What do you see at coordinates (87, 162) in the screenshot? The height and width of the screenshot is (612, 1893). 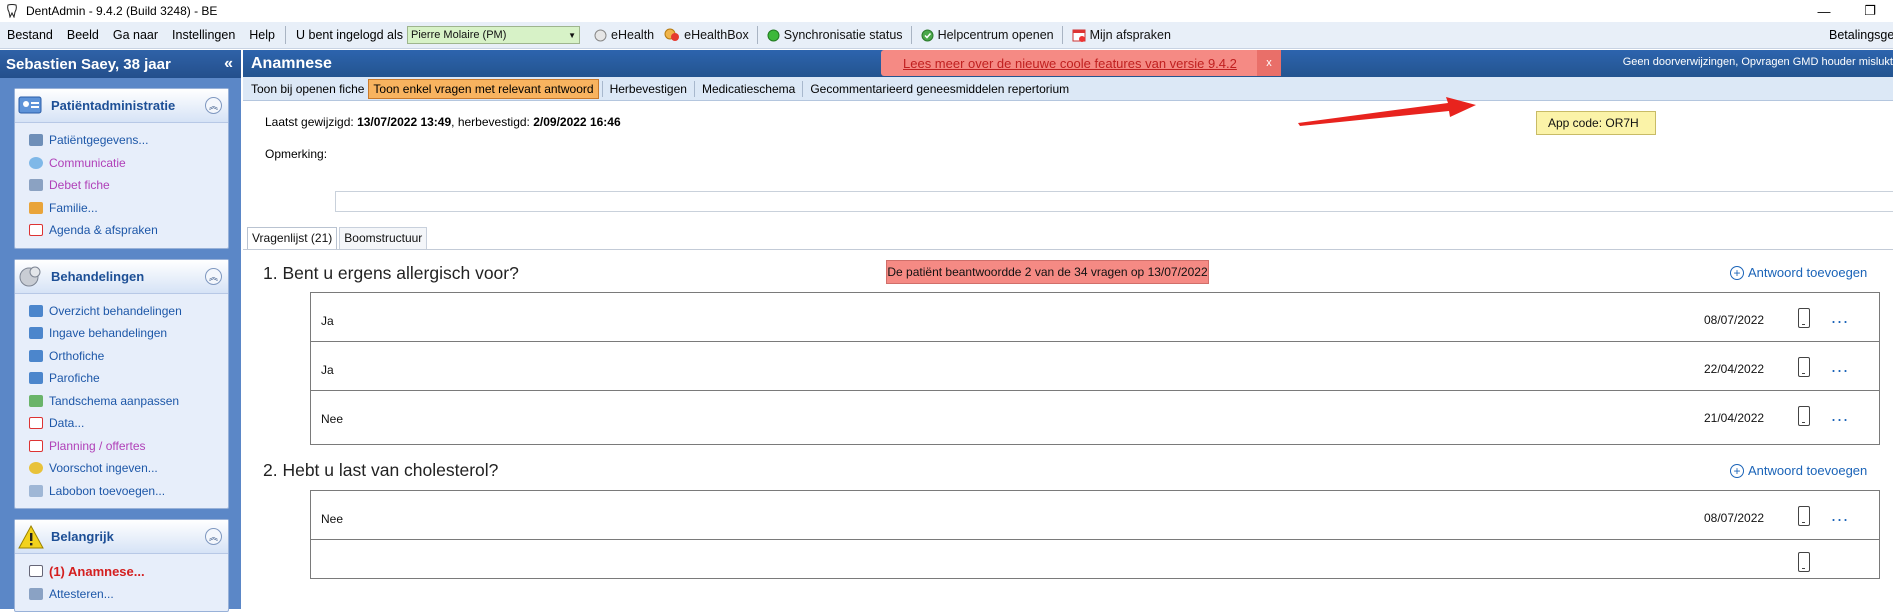 I see `sidebar-item-label: Communicatie` at bounding box center [87, 162].